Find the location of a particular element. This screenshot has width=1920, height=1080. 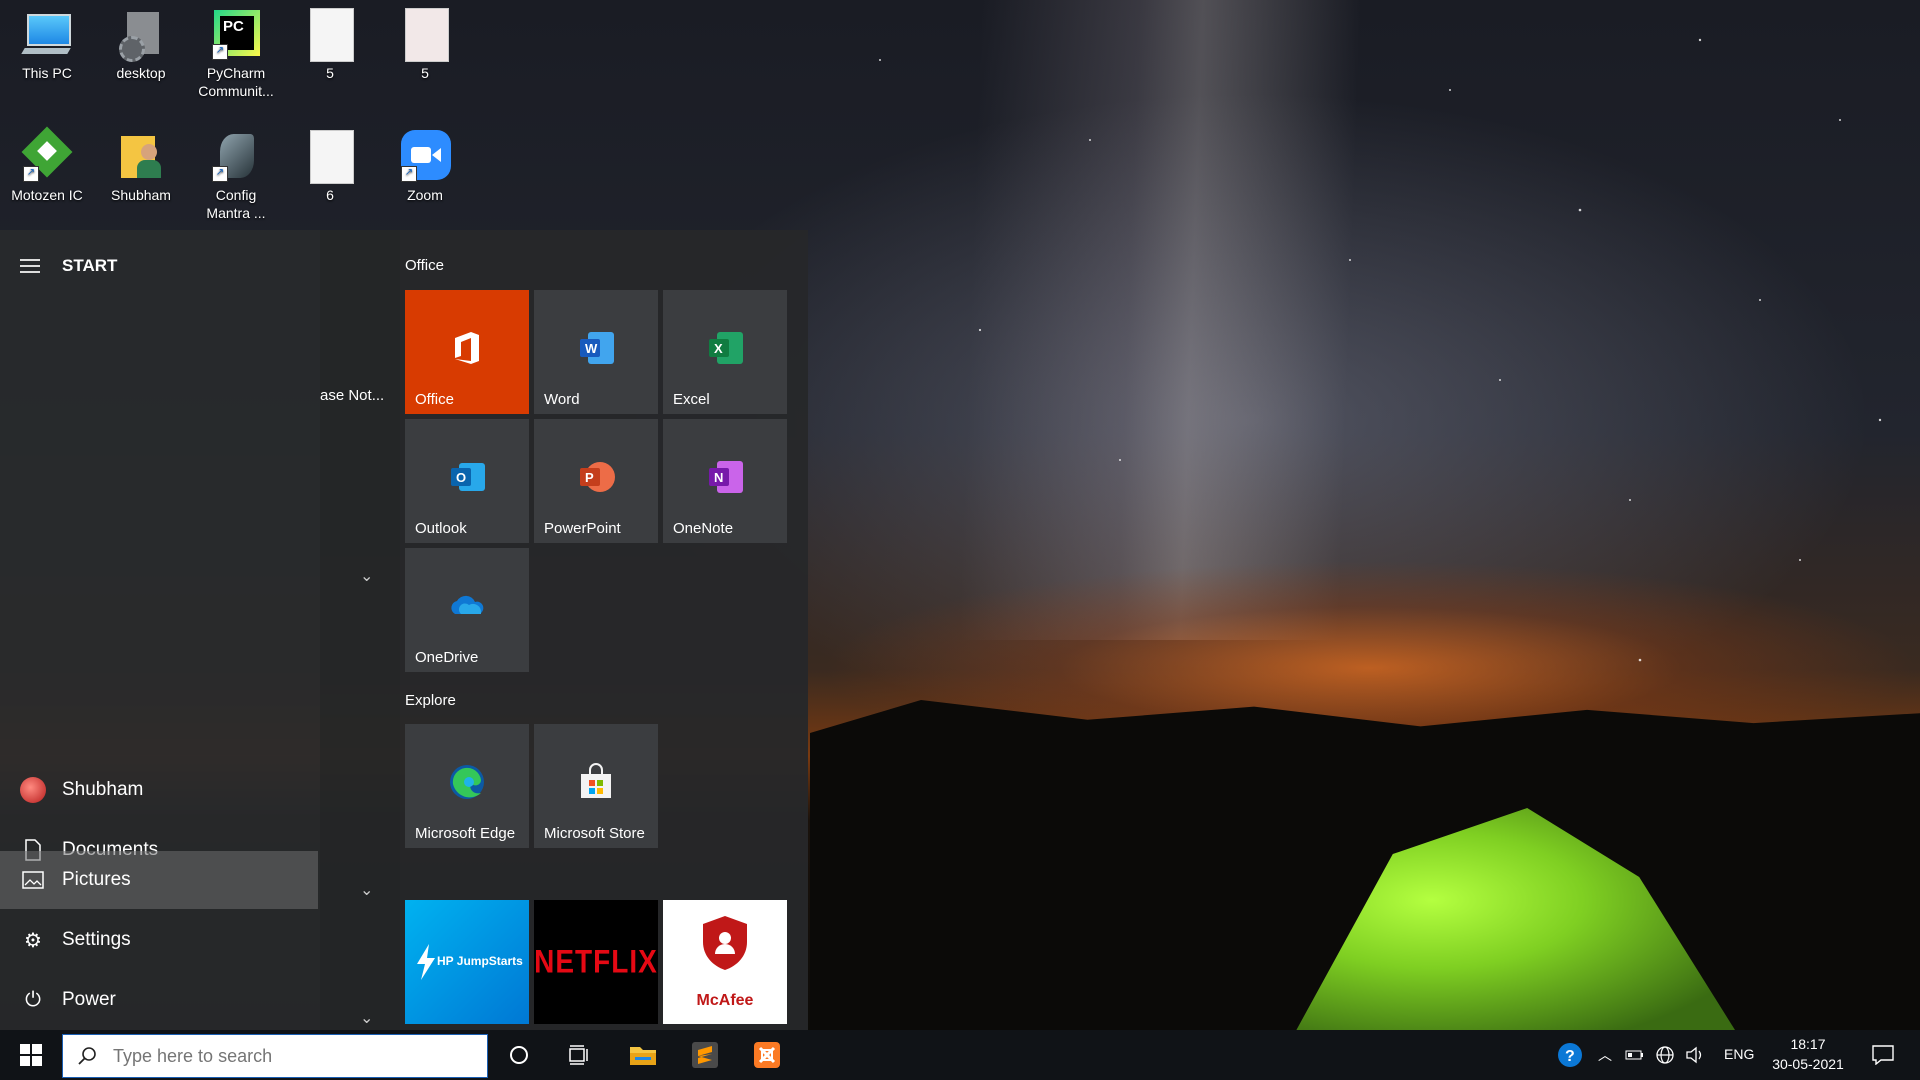

taskbar-xampp is located at coordinates (767, 1055).